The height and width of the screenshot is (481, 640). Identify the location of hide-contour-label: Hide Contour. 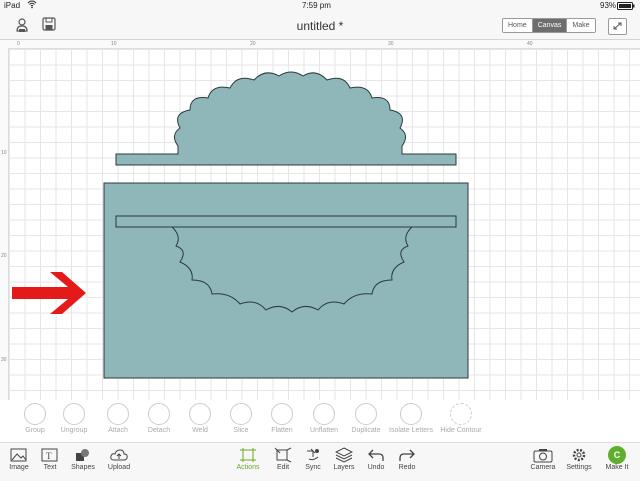
(461, 430).